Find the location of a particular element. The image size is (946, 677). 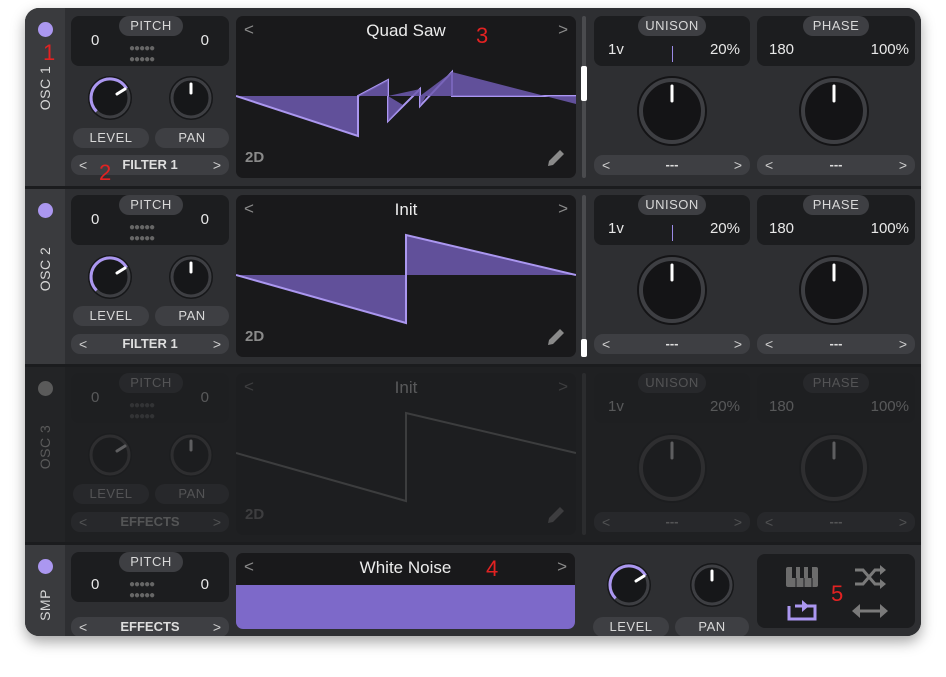

osc3-unison-detune: 20% is located at coordinates (725, 406).